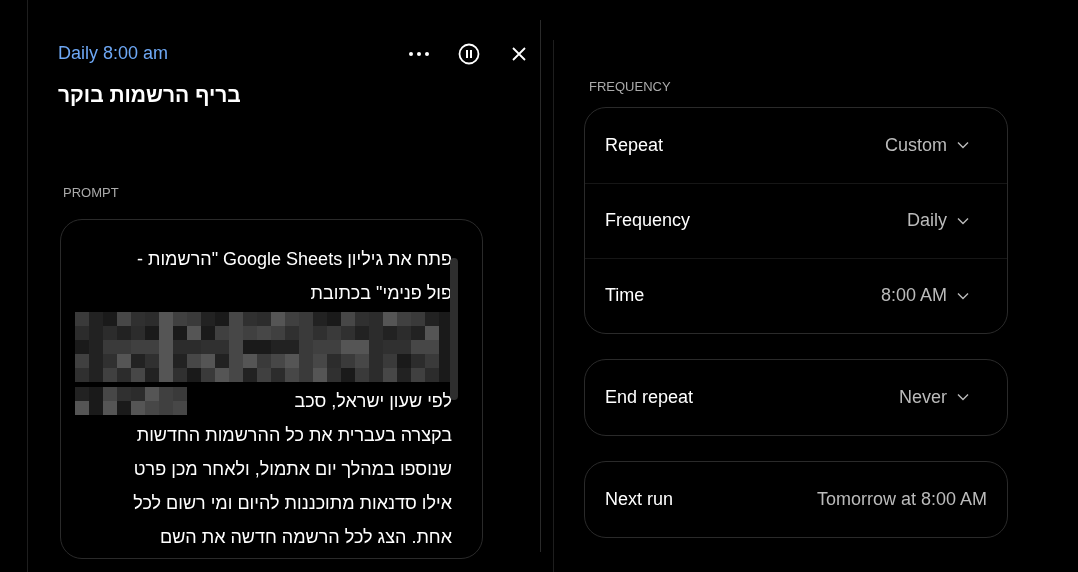 The image size is (1078, 572). Describe the element at coordinates (938, 220) in the screenshot. I see `setting-dropdown: Daily` at that location.